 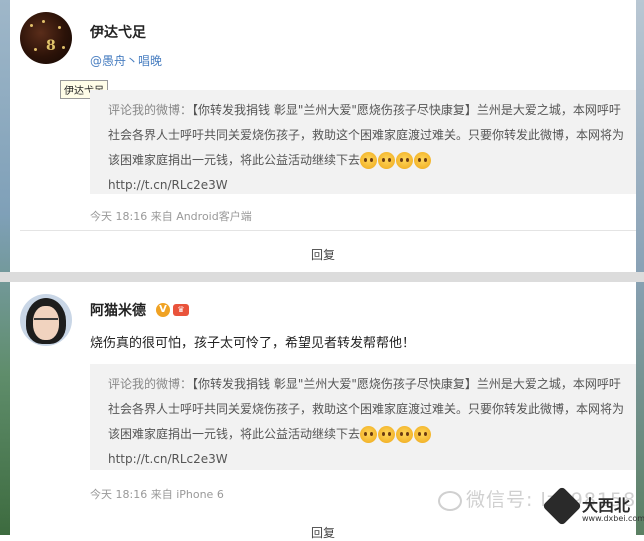 What do you see at coordinates (328, 230) in the screenshot?
I see `divider` at bounding box center [328, 230].